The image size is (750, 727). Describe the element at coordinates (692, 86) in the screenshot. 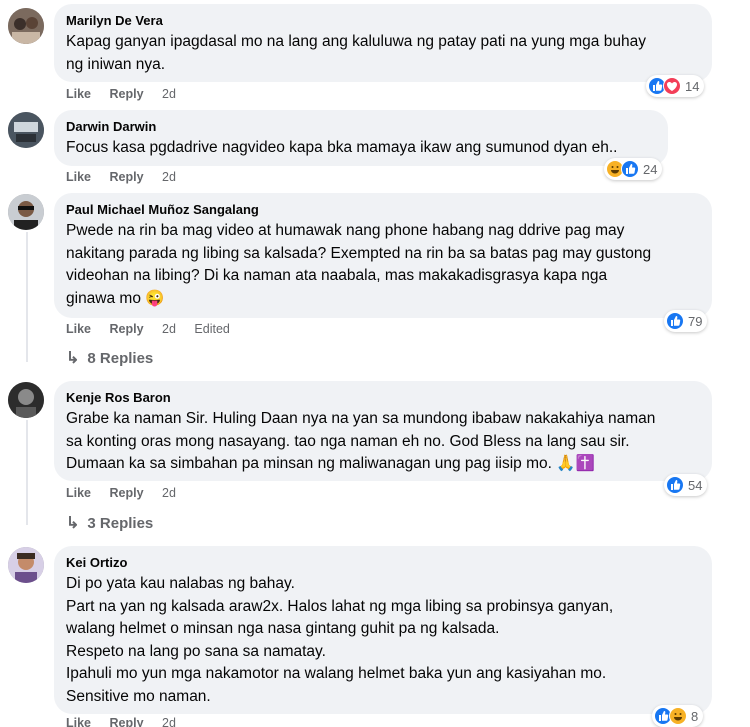

I see `reaction-count: 14` at that location.